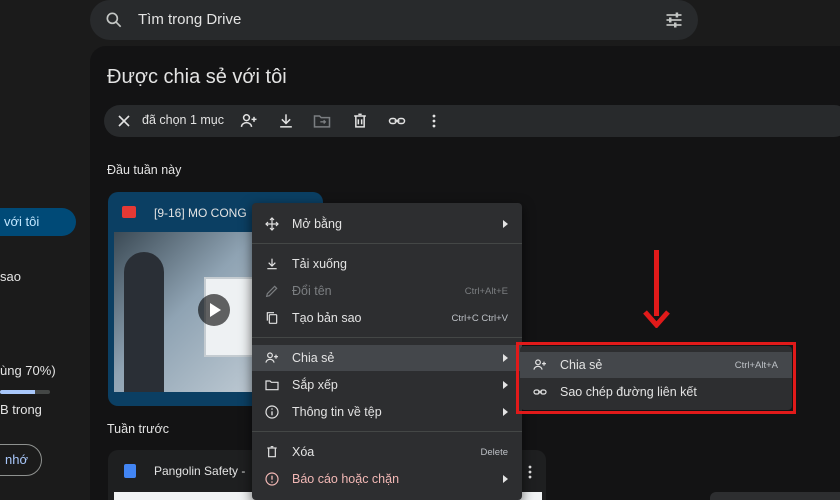 The image size is (840, 500). Describe the element at coordinates (387, 318) in the screenshot. I see `menu-item-make-copy: Tạo bản sao Ctrl+C Ctrl+V` at that location.